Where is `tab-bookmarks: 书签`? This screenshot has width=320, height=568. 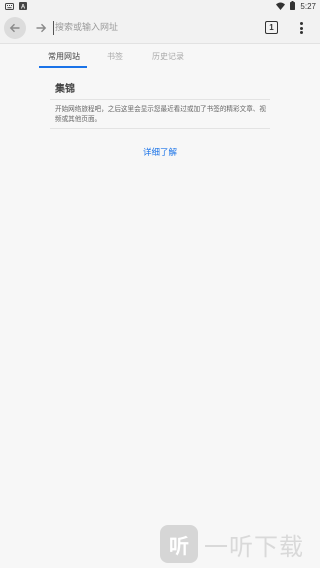 tab-bookmarks: 书签 is located at coordinates (115, 56).